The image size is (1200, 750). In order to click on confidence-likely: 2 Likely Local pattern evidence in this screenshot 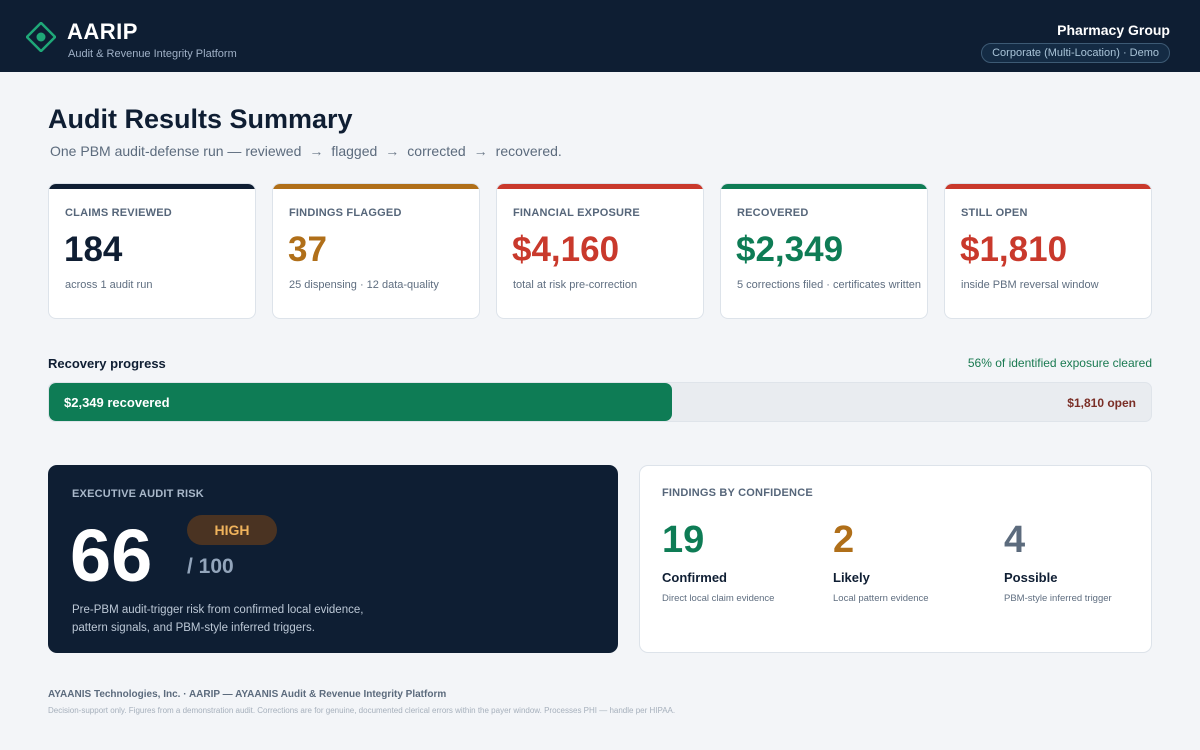, I will do `click(915, 561)`.